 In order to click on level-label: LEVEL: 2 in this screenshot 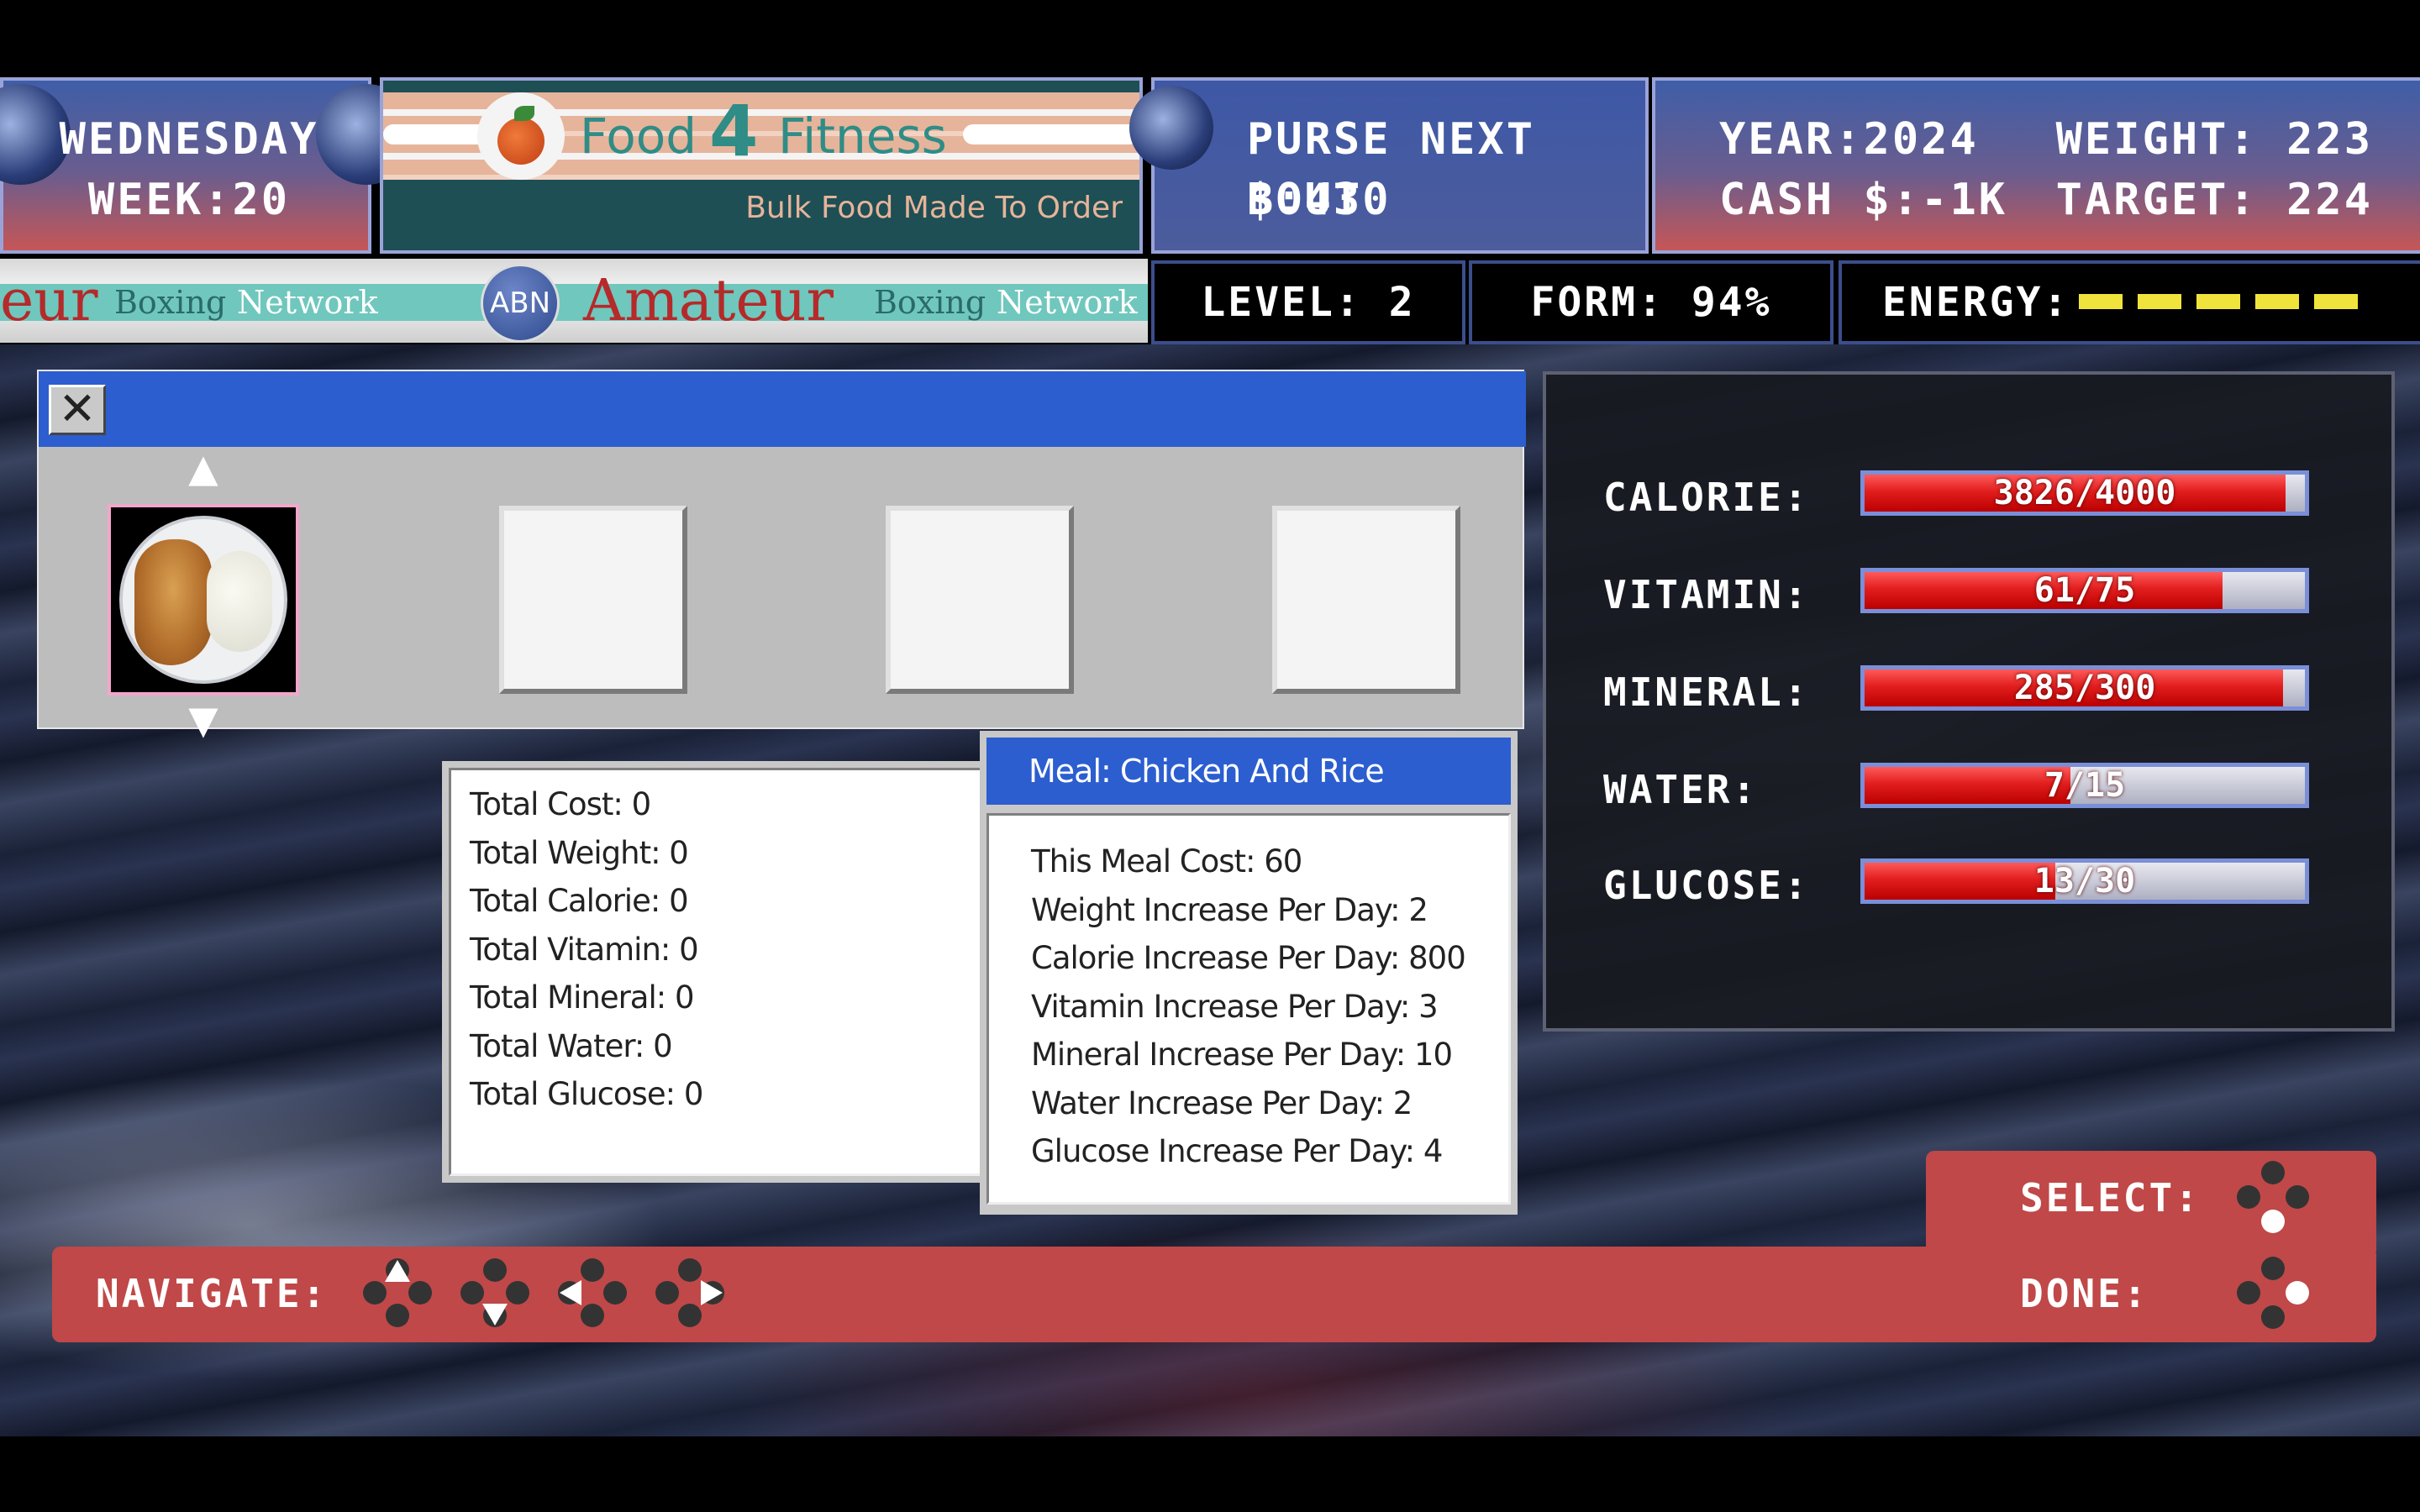, I will do `click(1308, 302)`.